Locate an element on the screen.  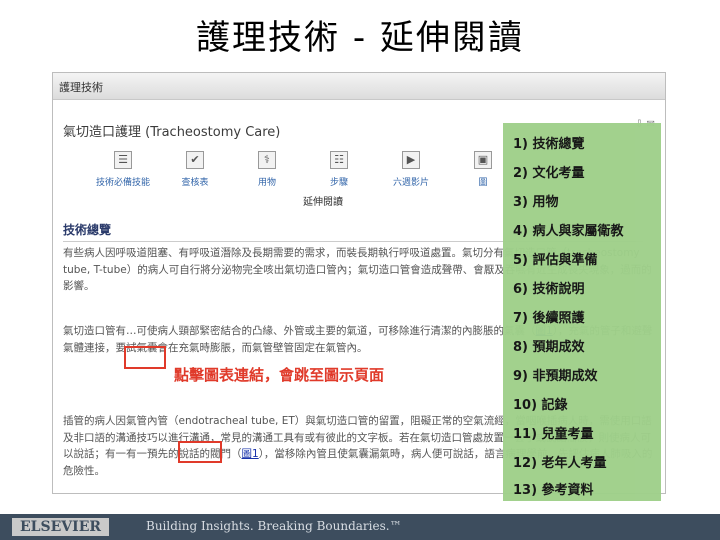
screen-header-label: 護理技術 is located at coordinates (81, 87).